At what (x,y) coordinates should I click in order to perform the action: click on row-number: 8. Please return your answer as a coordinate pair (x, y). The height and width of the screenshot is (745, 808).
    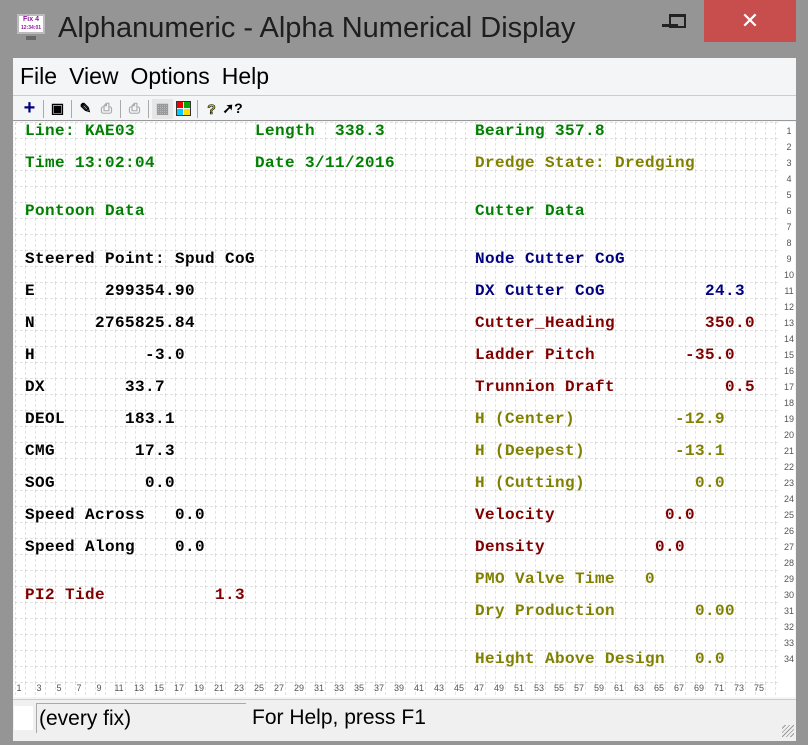
    Looking at the image, I should click on (789, 243).